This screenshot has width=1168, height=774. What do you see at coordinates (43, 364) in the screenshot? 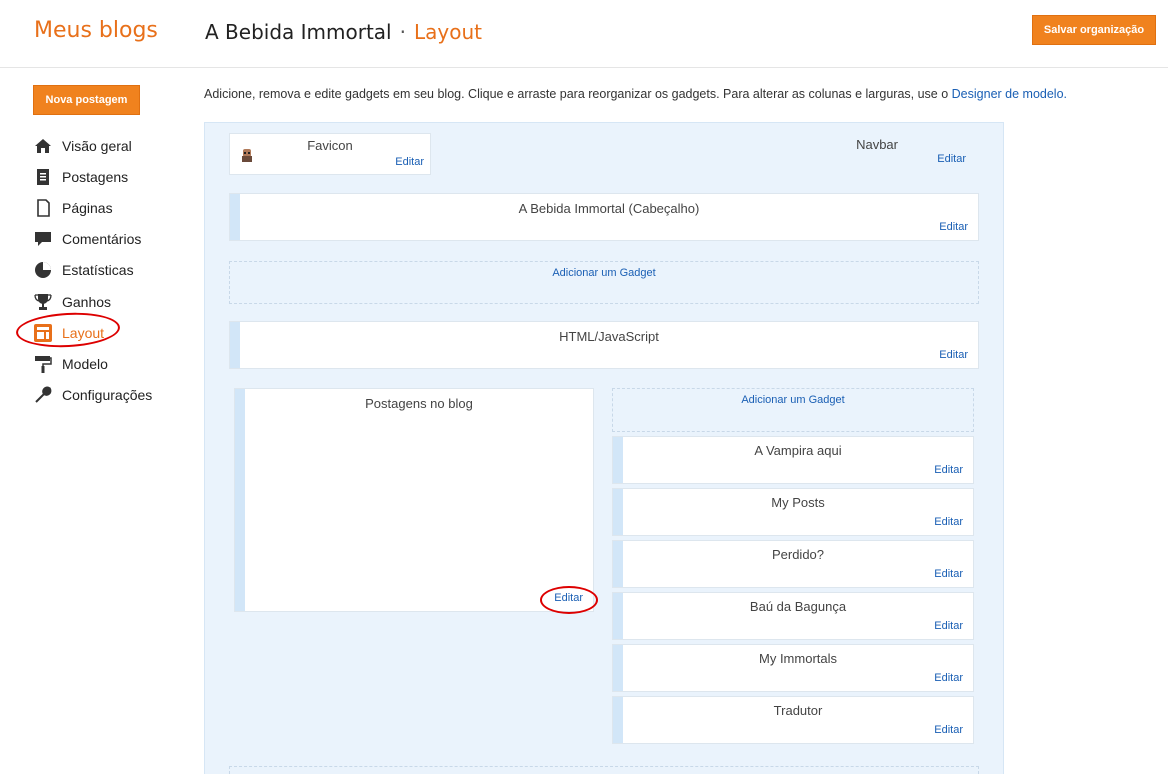
I see `paint-roller-icon` at bounding box center [43, 364].